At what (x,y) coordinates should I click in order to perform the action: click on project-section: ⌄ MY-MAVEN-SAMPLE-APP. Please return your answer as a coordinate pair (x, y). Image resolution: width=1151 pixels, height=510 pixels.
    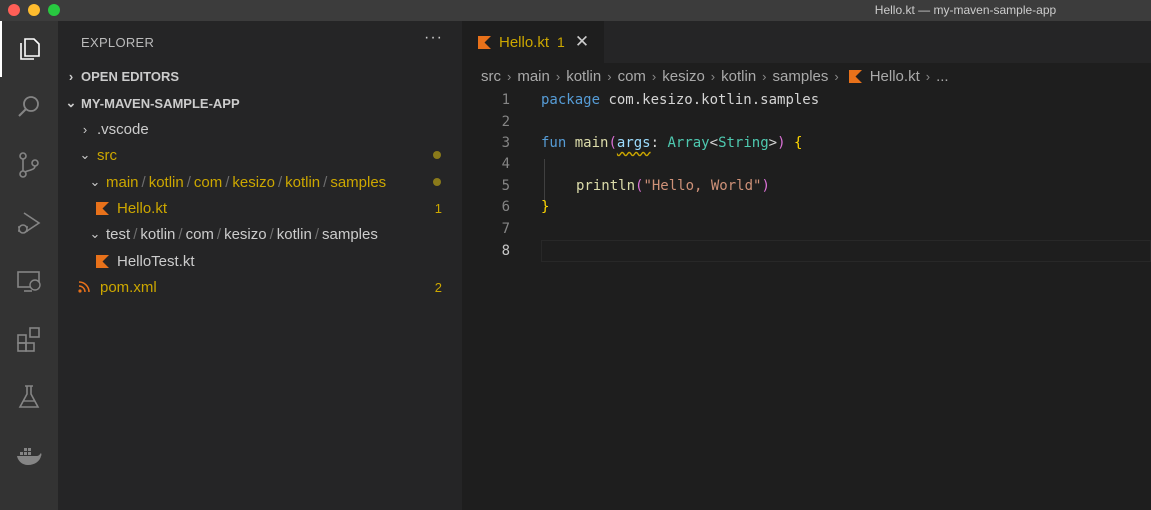
    Looking at the image, I should click on (260, 103).